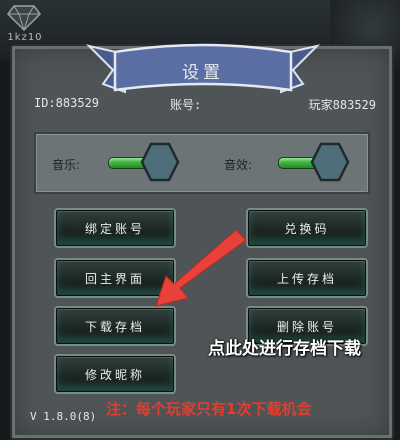  I want to click on dialog-title: 设置, so click(203, 73).